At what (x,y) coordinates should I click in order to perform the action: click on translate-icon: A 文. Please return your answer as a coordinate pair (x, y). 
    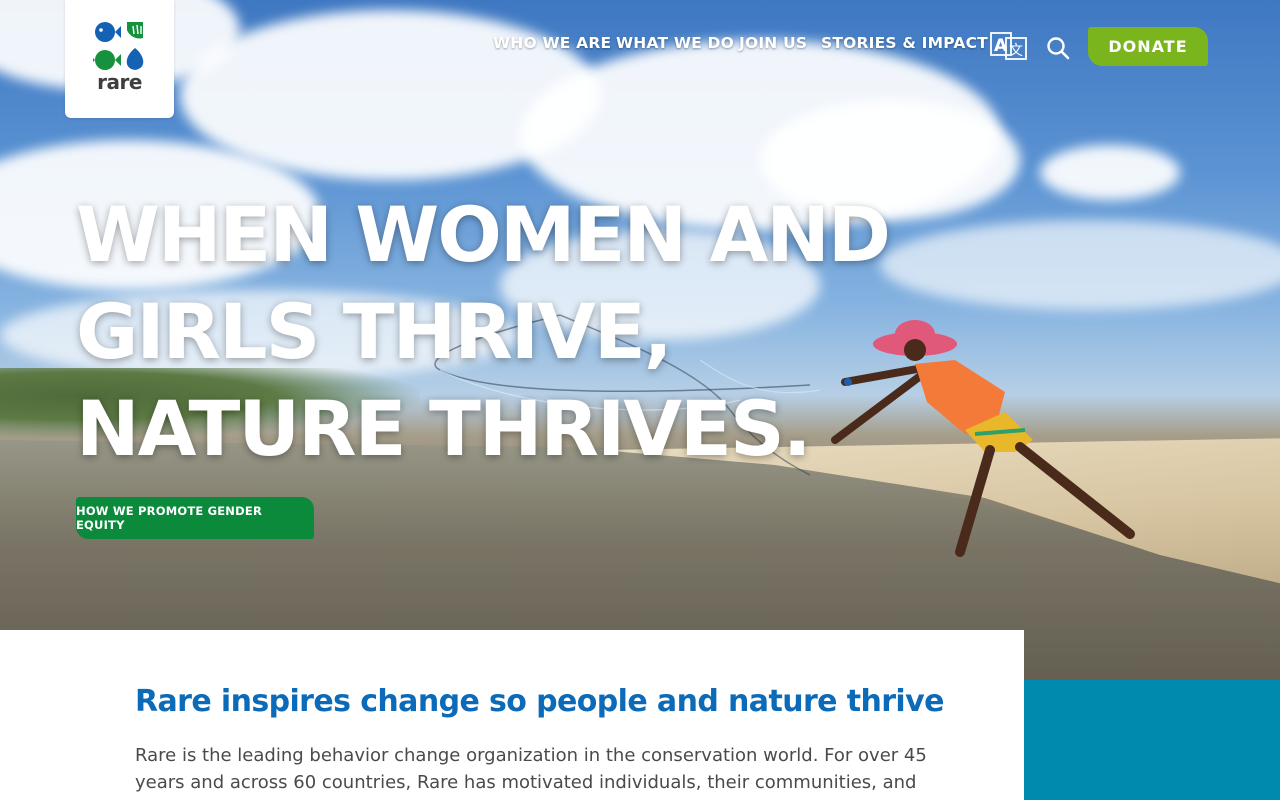
    Looking at the image, I should click on (1009, 46).